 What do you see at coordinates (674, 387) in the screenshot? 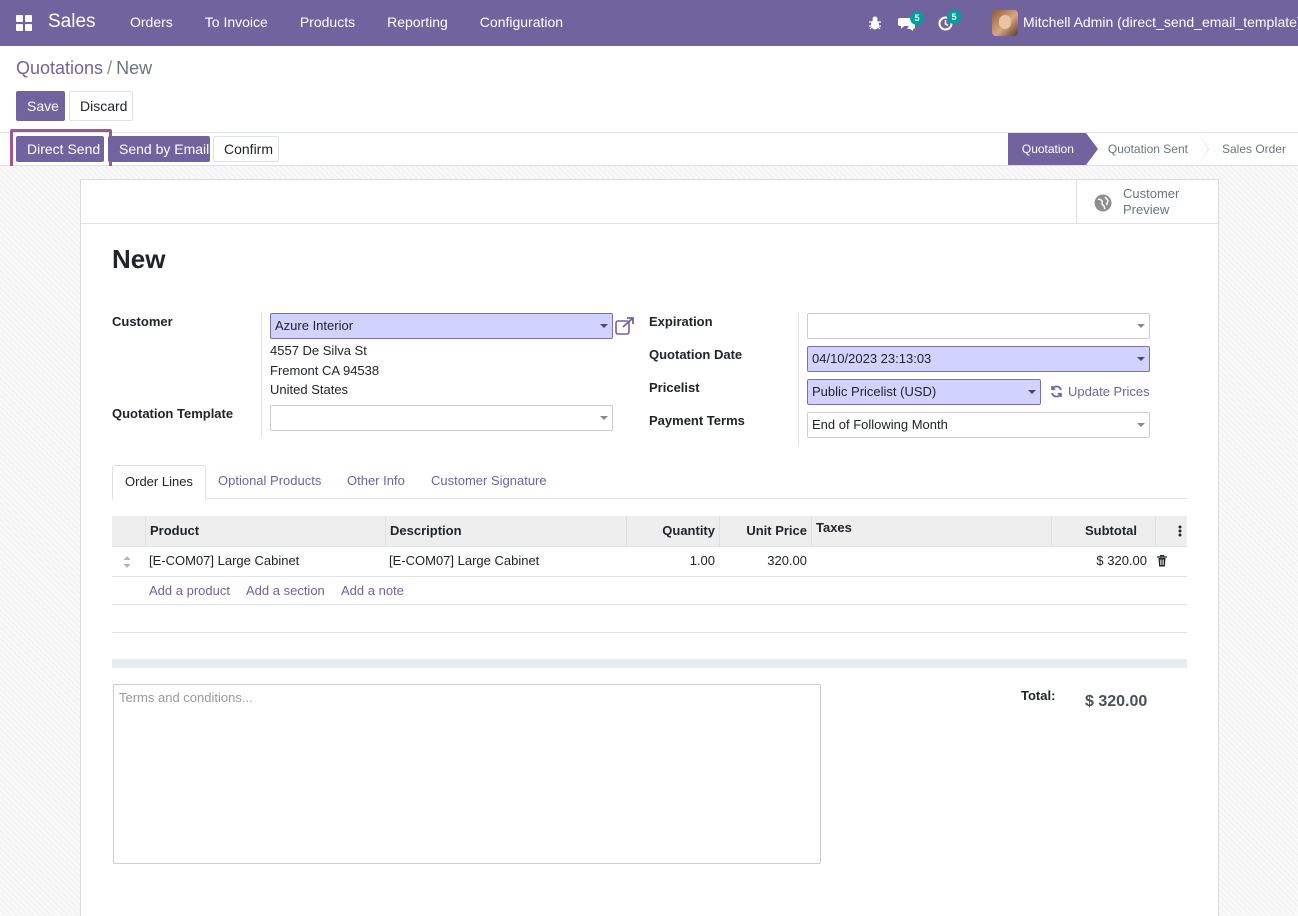
I see `pricelist-label: Pricelist` at bounding box center [674, 387].